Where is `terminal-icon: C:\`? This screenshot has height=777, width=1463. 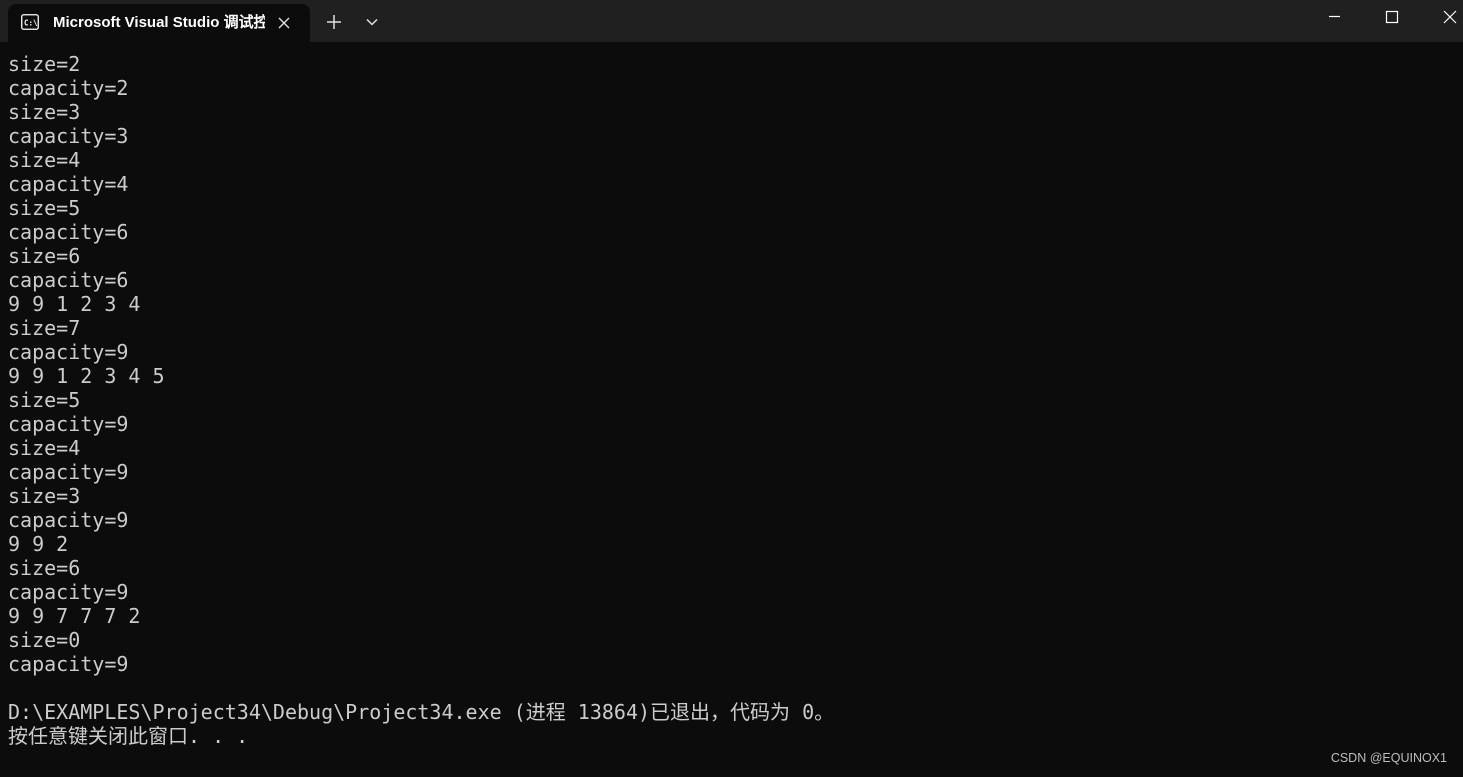
terminal-icon: C:\ is located at coordinates (30, 22).